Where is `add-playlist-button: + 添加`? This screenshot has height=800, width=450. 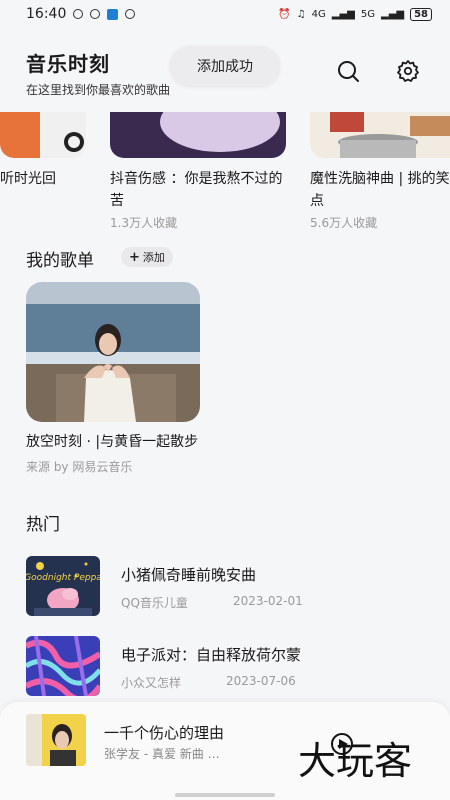
add-playlist-button: + 添加 is located at coordinates (147, 257).